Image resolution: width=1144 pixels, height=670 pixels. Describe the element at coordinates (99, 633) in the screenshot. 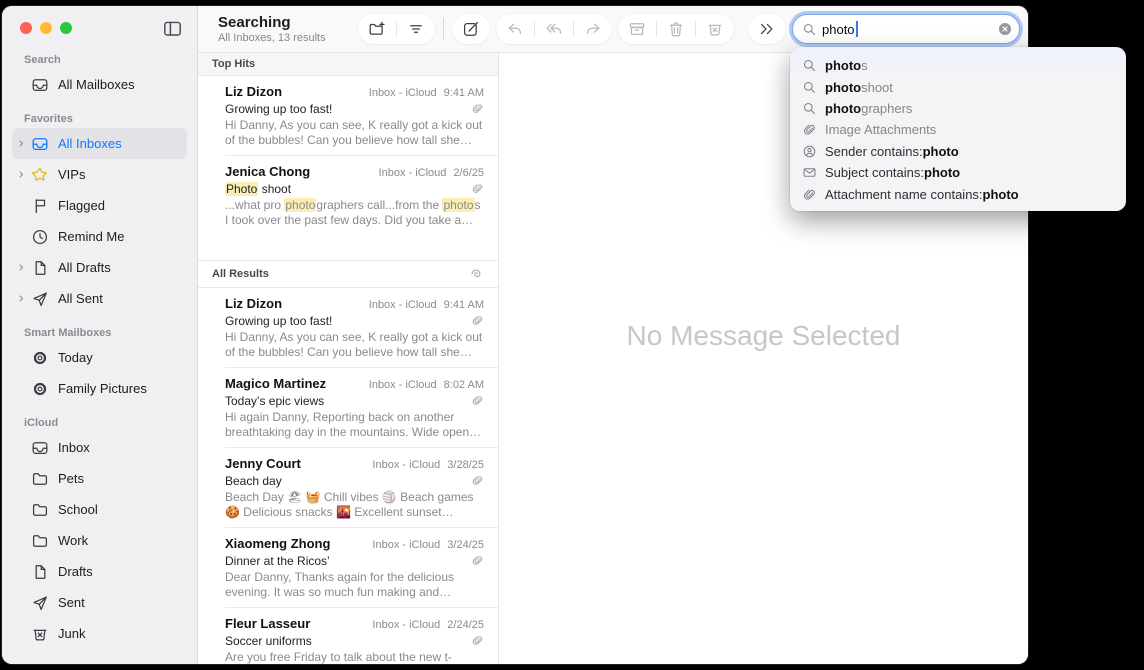

I see `sidebar-item-junk: Junk` at that location.